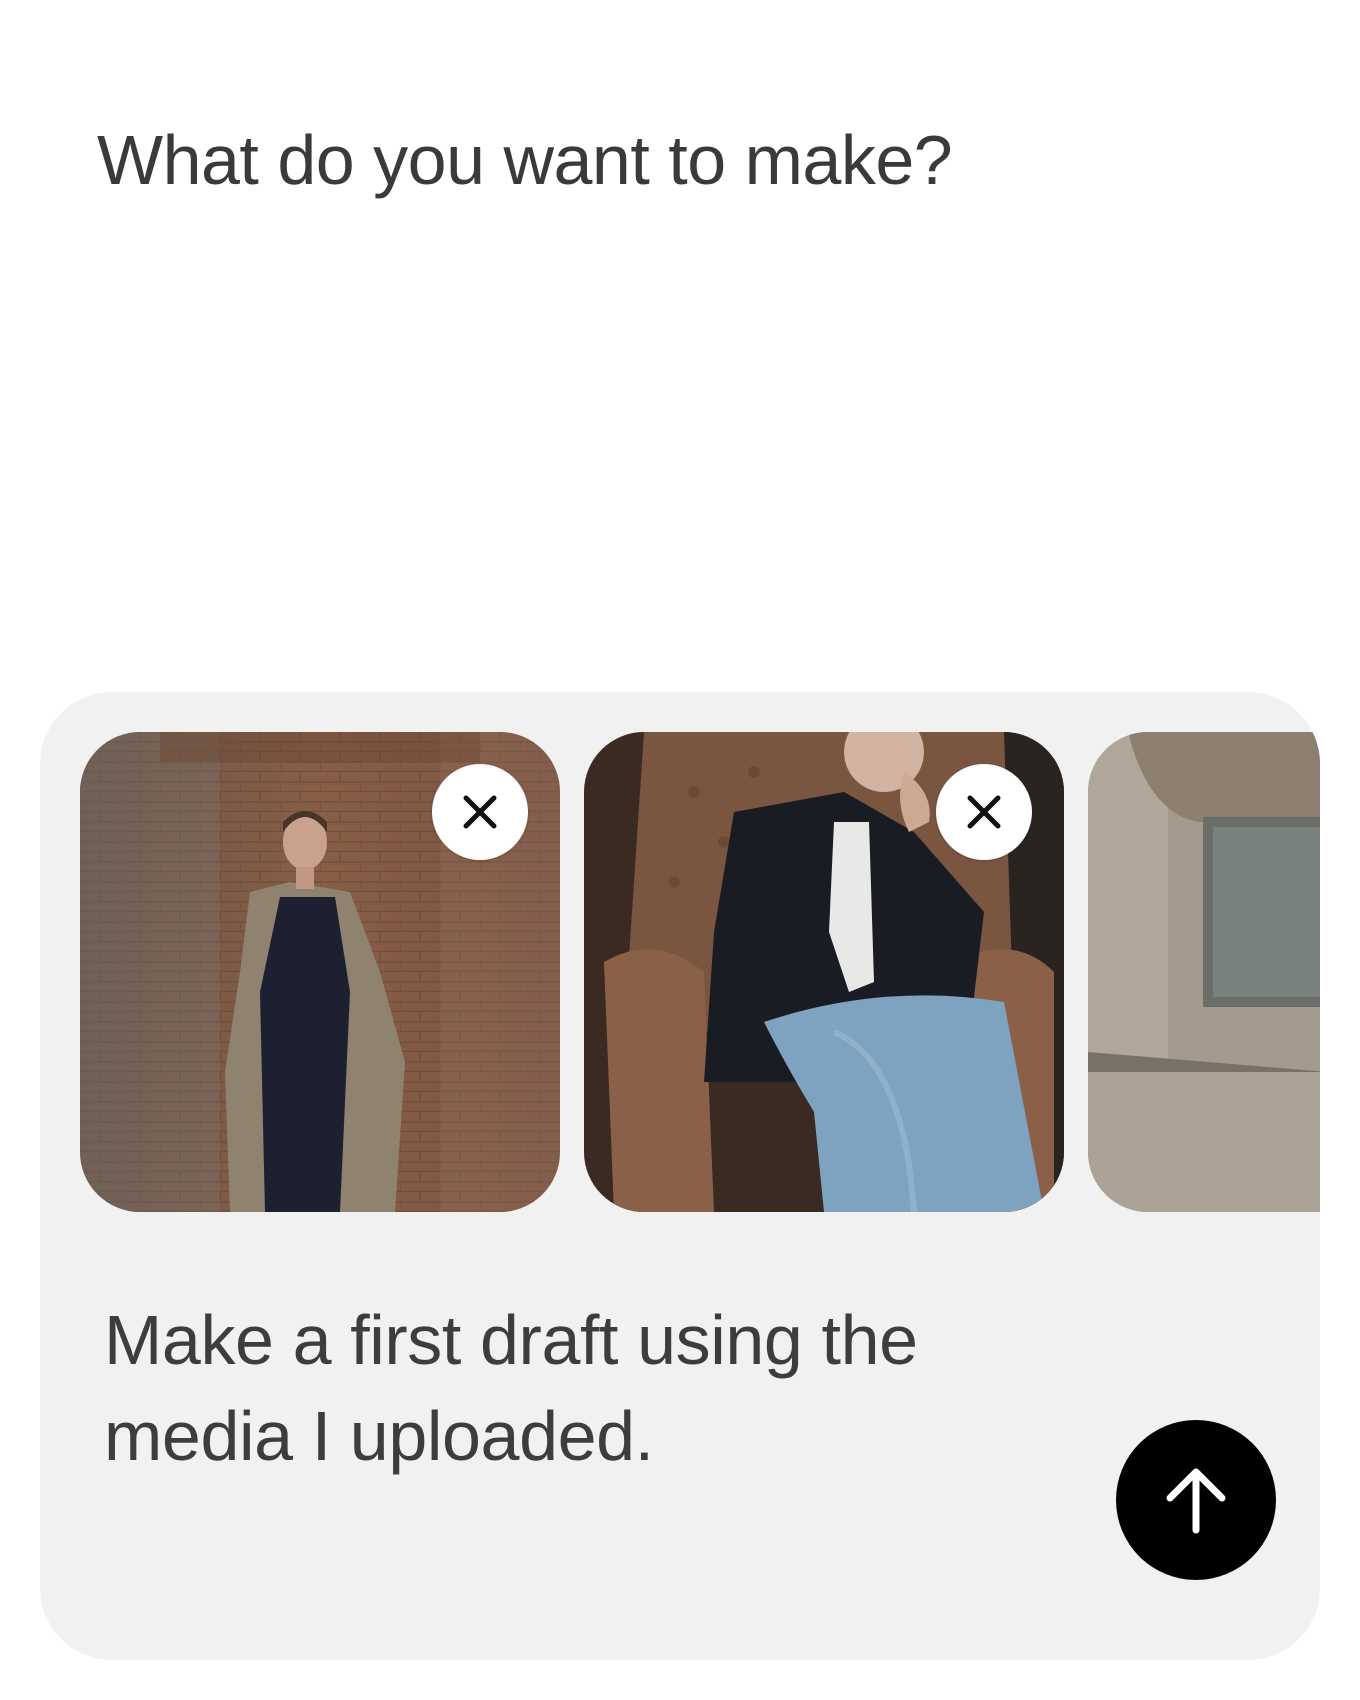 Image resolution: width=1360 pixels, height=1700 pixels. What do you see at coordinates (525, 160) in the screenshot?
I see `page-title: What do you want to make?` at bounding box center [525, 160].